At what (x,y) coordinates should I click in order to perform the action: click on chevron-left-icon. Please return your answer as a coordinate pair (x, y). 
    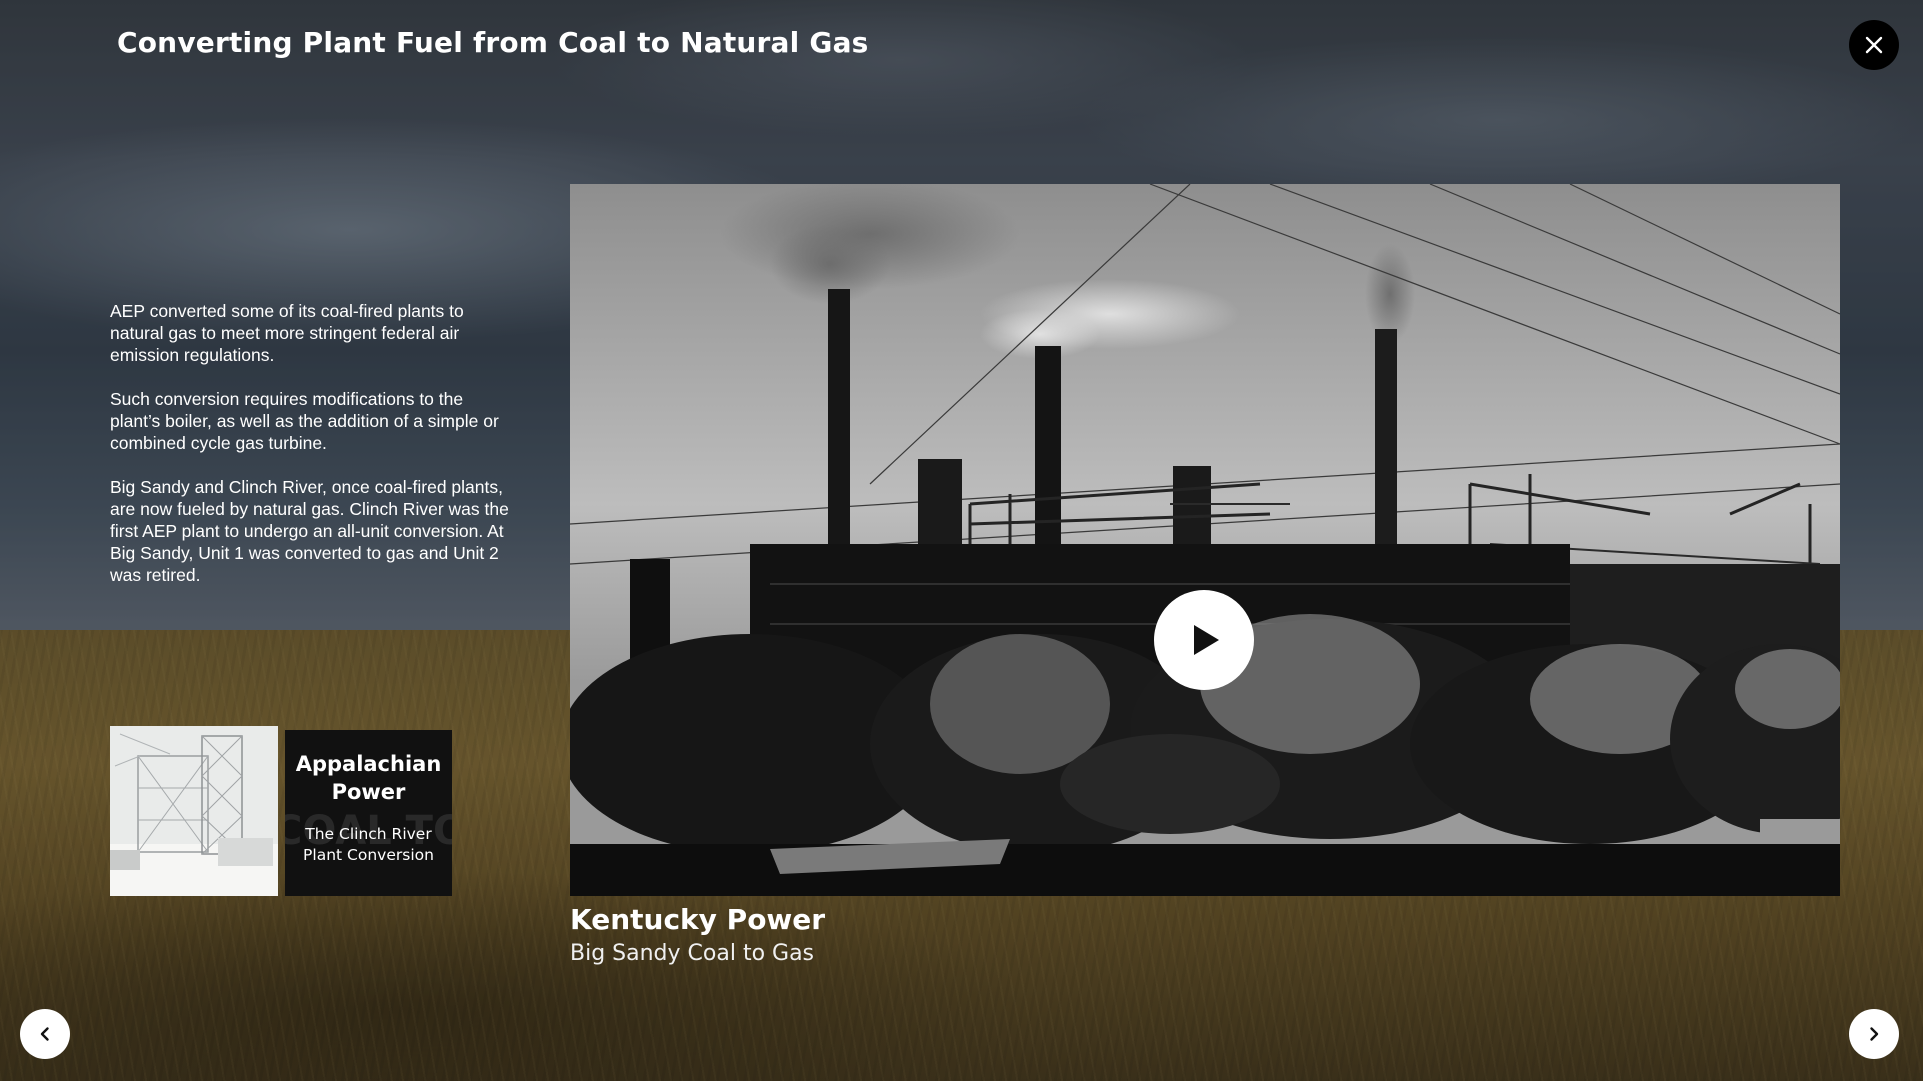
    Looking at the image, I should click on (44, 1034).